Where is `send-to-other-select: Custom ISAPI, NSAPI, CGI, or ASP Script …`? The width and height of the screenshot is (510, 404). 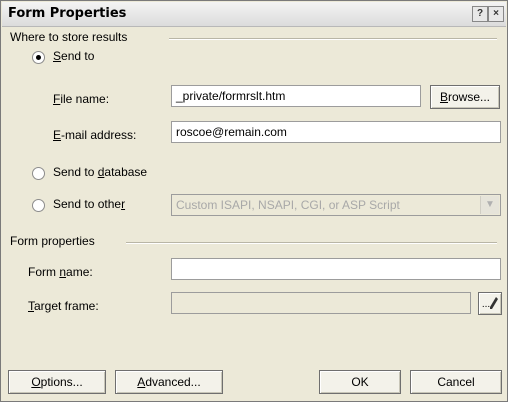 send-to-other-select: Custom ISAPI, NSAPI, CGI, or ASP Script … is located at coordinates (336, 205).